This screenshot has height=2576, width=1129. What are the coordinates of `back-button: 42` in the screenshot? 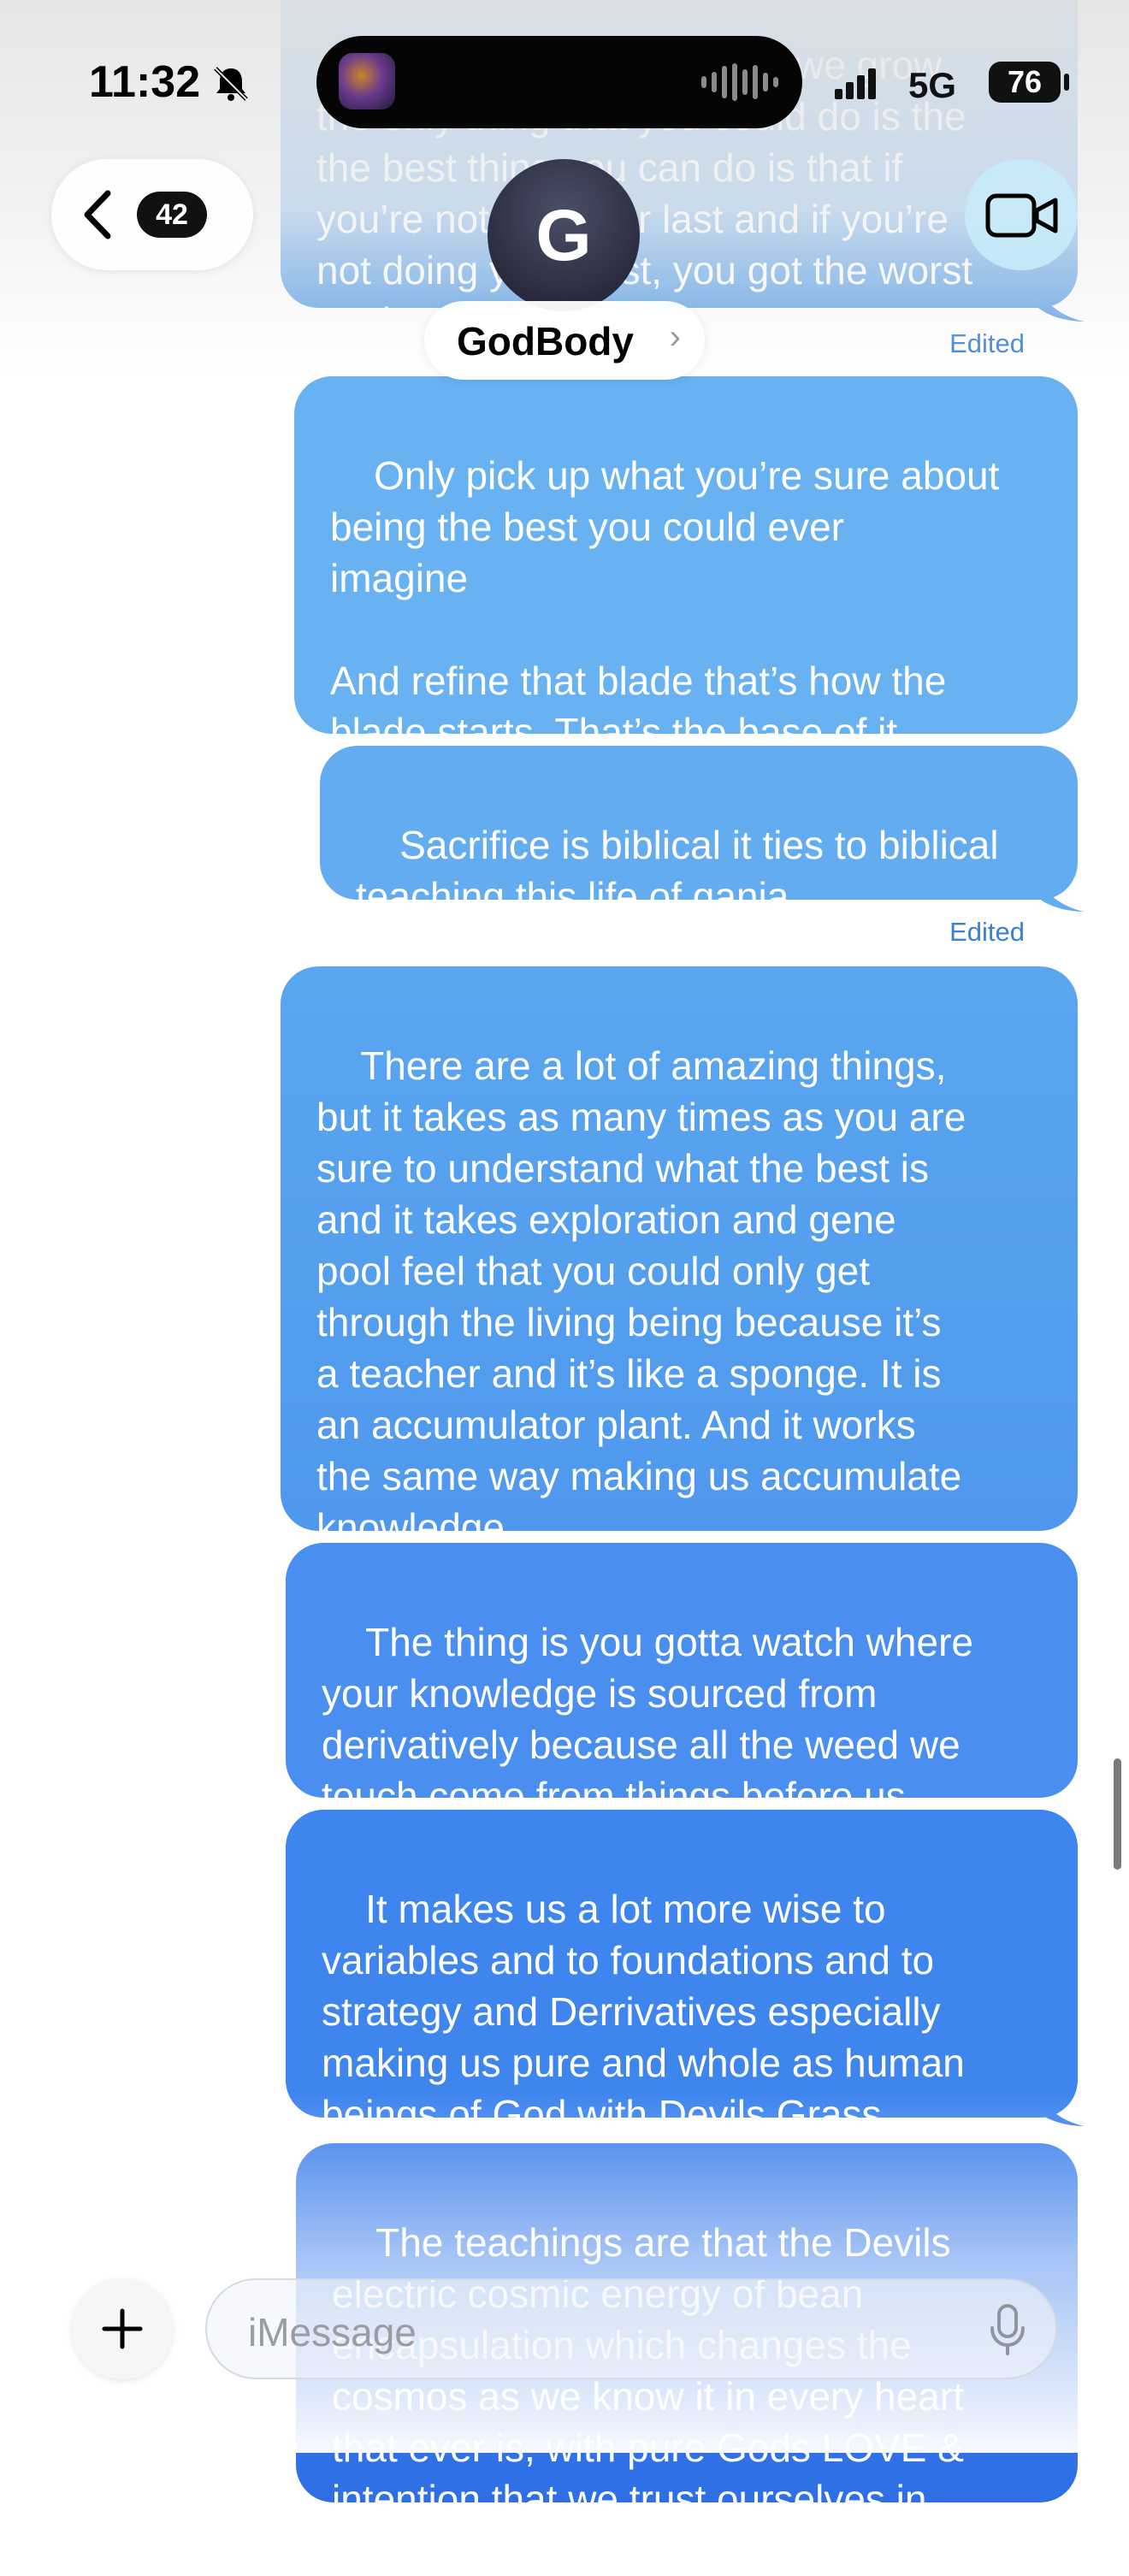 It's located at (152, 214).